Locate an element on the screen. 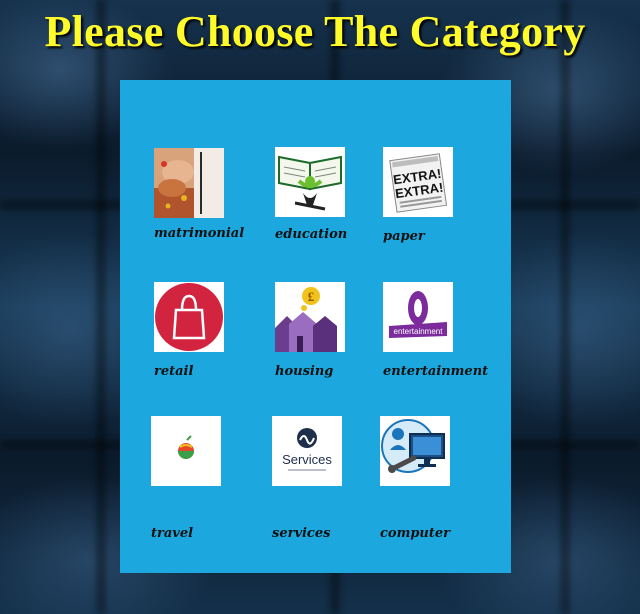  entertainment-logo-icon: entertainment is located at coordinates (418, 317).